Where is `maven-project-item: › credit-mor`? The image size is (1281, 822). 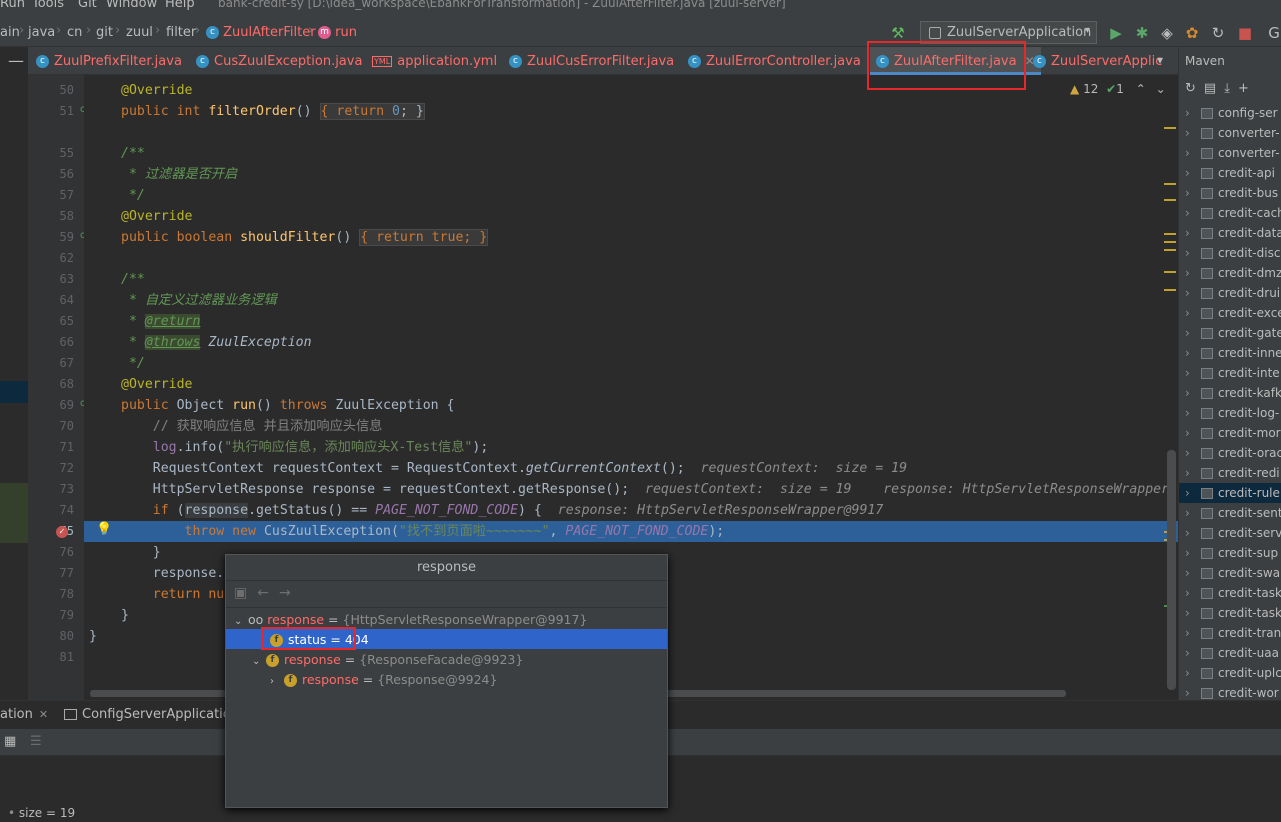
maven-project-item: › credit-mor is located at coordinates (1230, 433).